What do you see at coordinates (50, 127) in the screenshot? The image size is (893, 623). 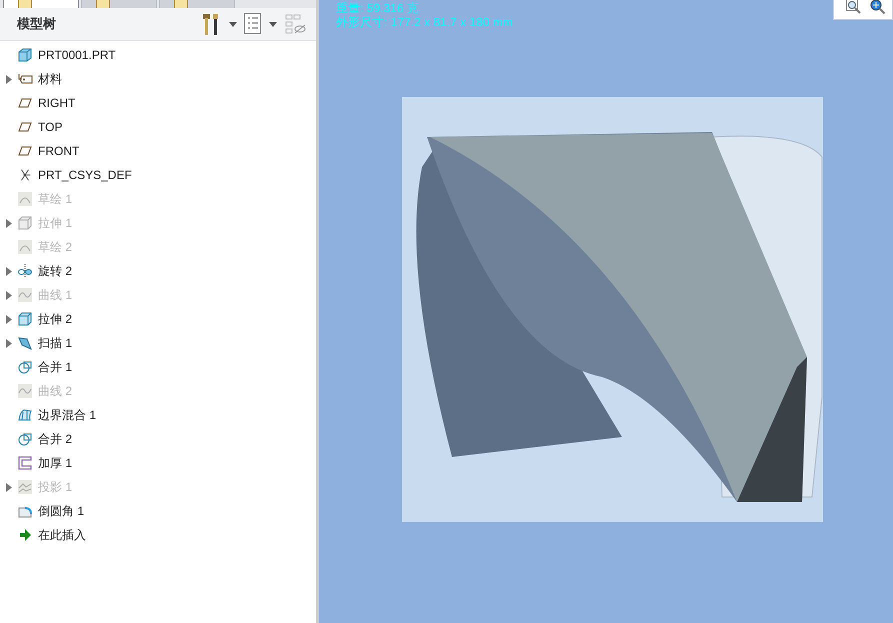 I see `tree-item: TOP` at bounding box center [50, 127].